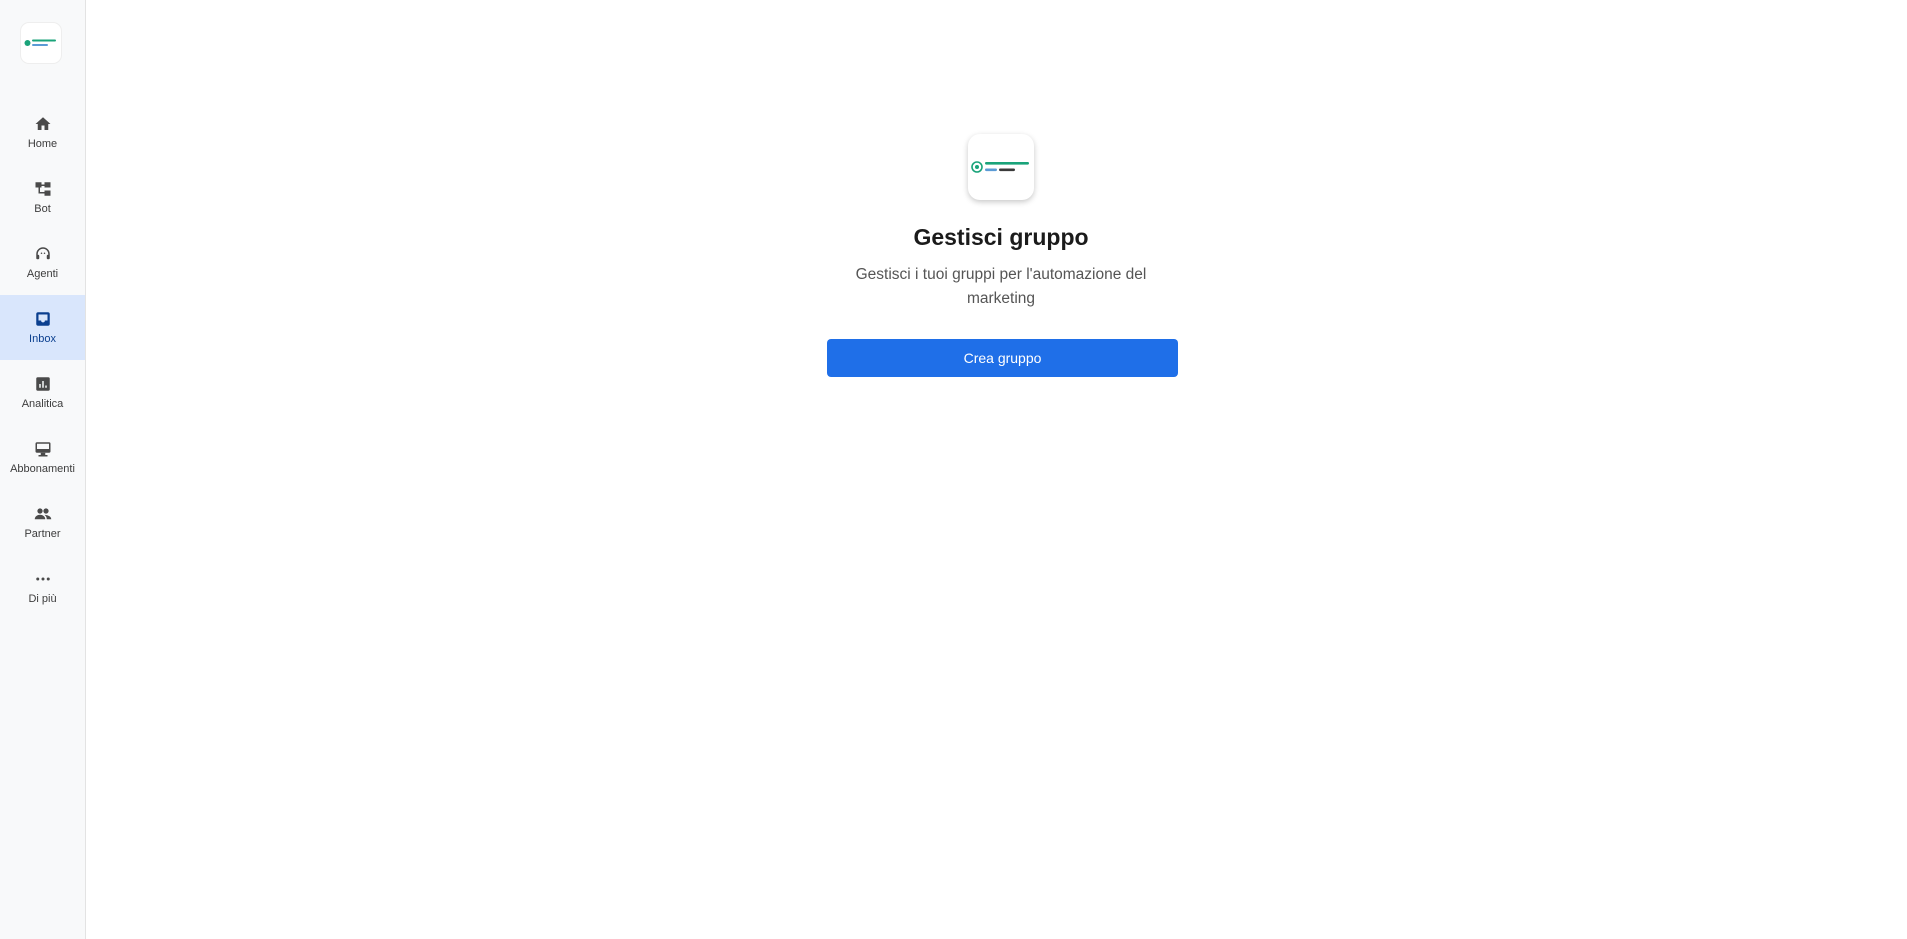 Image resolution: width=1907 pixels, height=939 pixels. What do you see at coordinates (43, 384) in the screenshot?
I see `analytics-icon` at bounding box center [43, 384].